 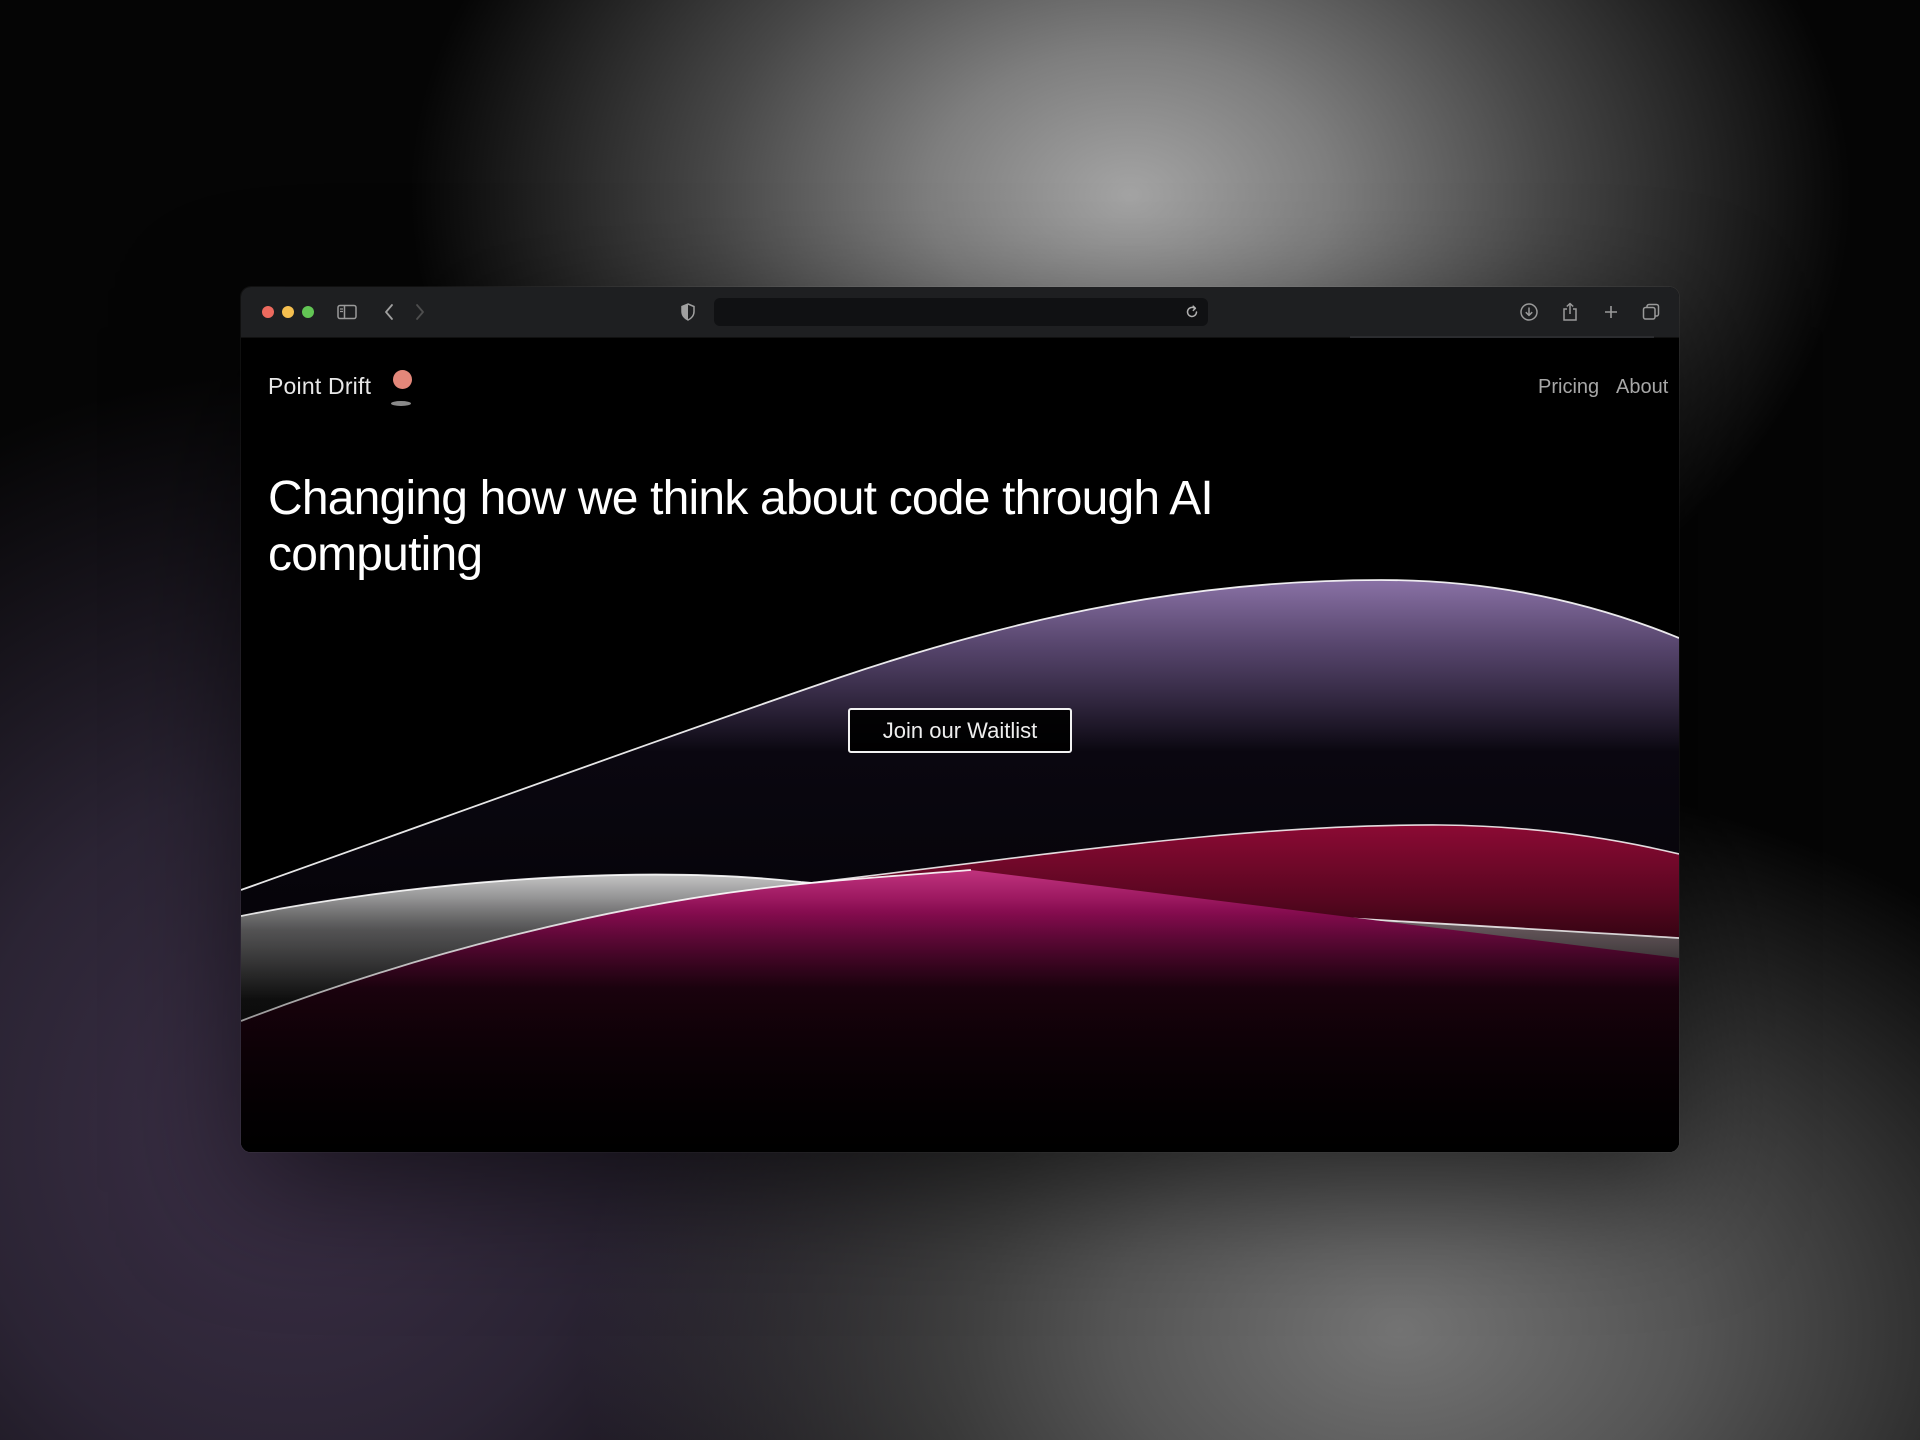 What do you see at coordinates (347, 312) in the screenshot?
I see `sidebar-icon` at bounding box center [347, 312].